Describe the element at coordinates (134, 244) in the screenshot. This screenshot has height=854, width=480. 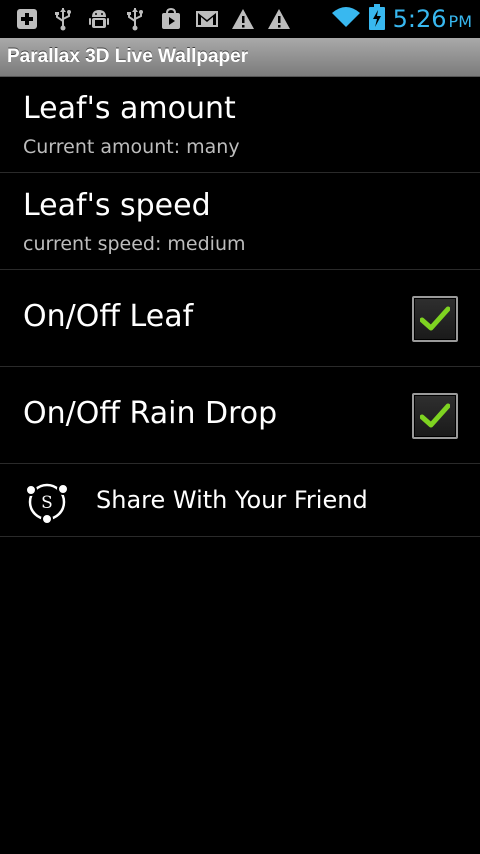
I see `setting-summary: current speed: medium` at that location.